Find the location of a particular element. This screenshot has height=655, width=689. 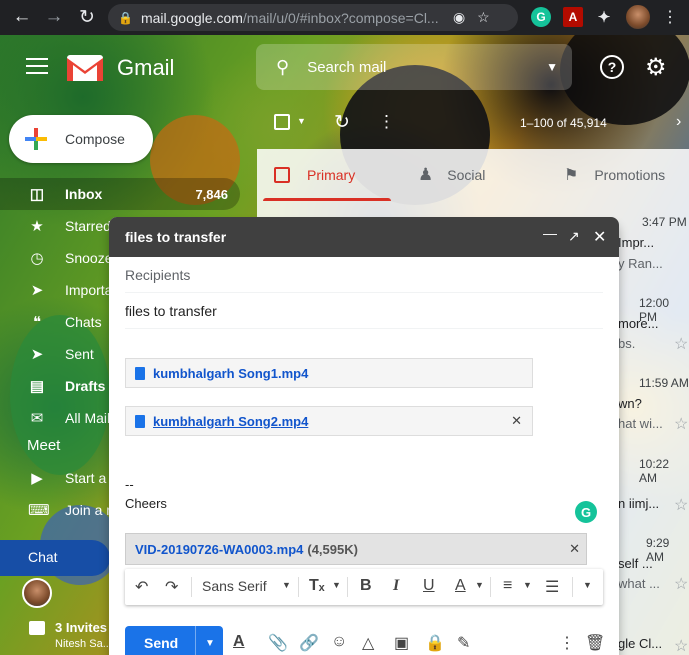

text-size-dropdown-icon: ▼ is located at coordinates (336, 585).